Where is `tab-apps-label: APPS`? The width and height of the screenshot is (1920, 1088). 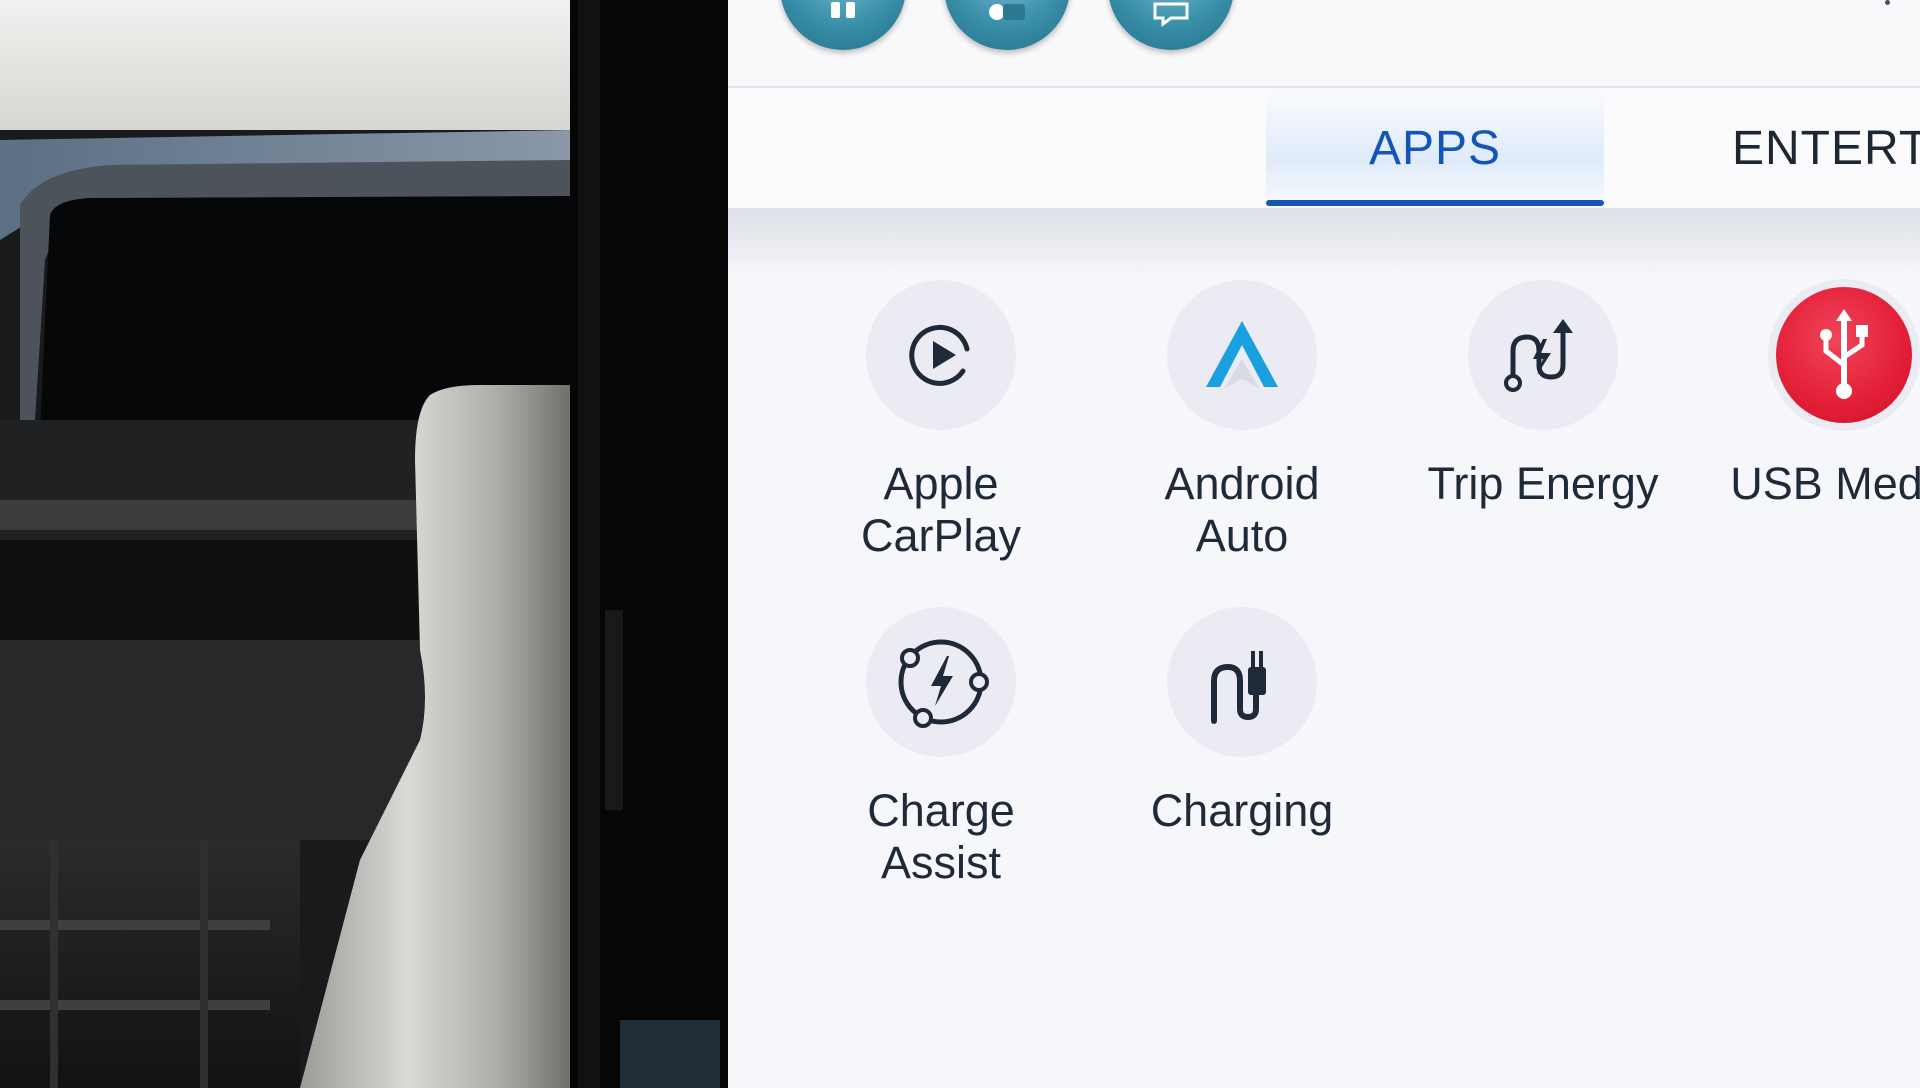 tab-apps-label: APPS is located at coordinates (1435, 148).